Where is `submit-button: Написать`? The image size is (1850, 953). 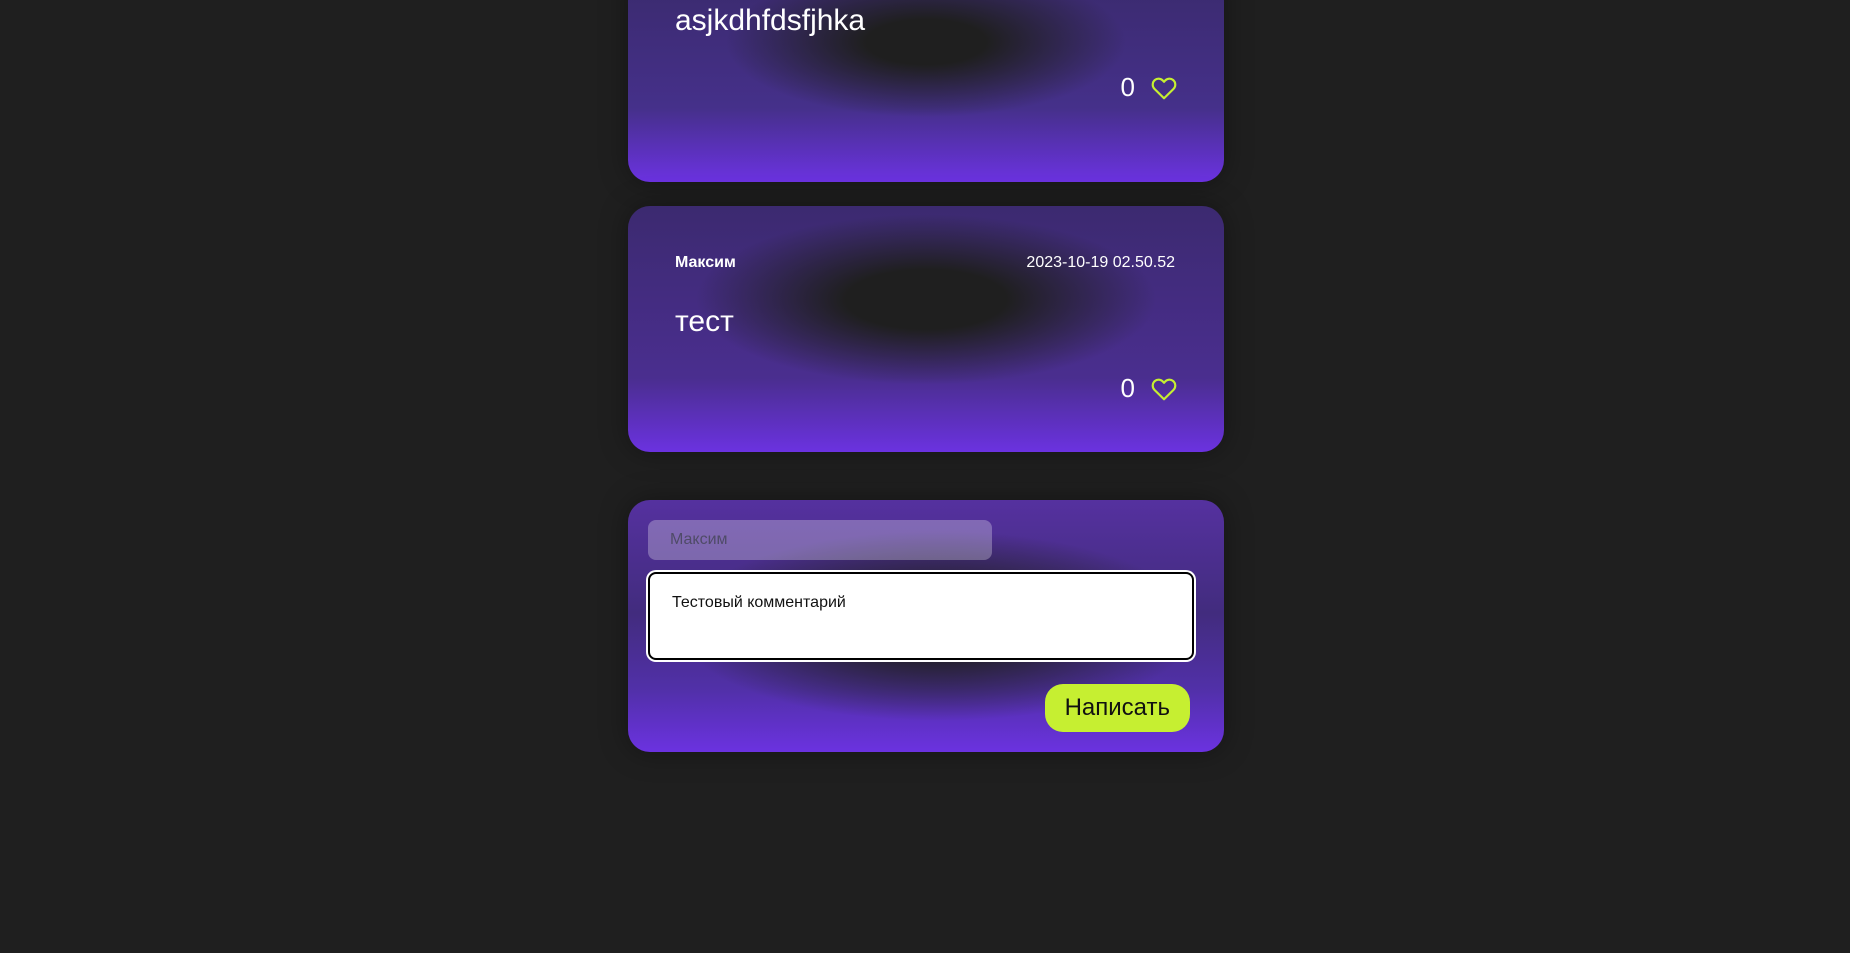
submit-button: Написать is located at coordinates (1117, 708).